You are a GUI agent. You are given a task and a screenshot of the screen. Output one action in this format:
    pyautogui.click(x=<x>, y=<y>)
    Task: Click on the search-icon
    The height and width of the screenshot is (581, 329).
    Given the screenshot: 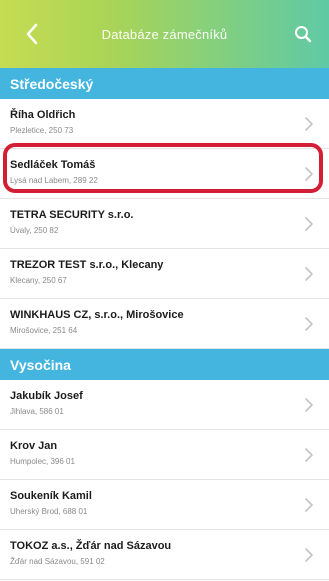 What is the action you would take?
    pyautogui.click(x=303, y=34)
    